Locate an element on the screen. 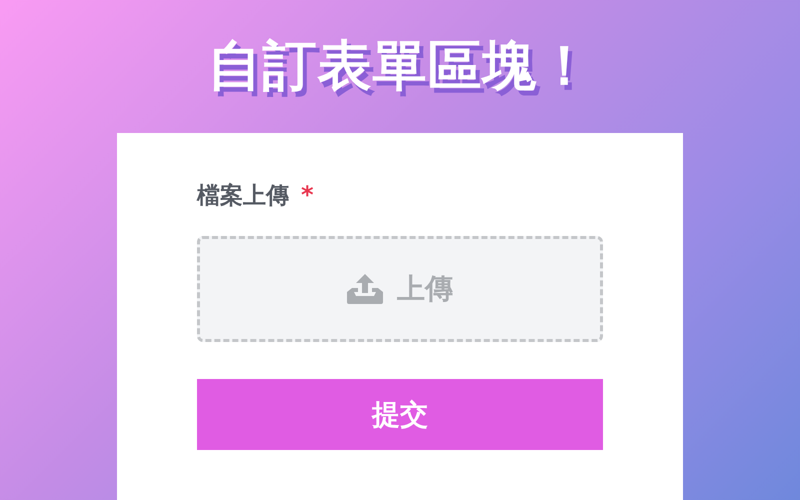 This screenshot has width=800, height=500. upload-icon is located at coordinates (365, 289).